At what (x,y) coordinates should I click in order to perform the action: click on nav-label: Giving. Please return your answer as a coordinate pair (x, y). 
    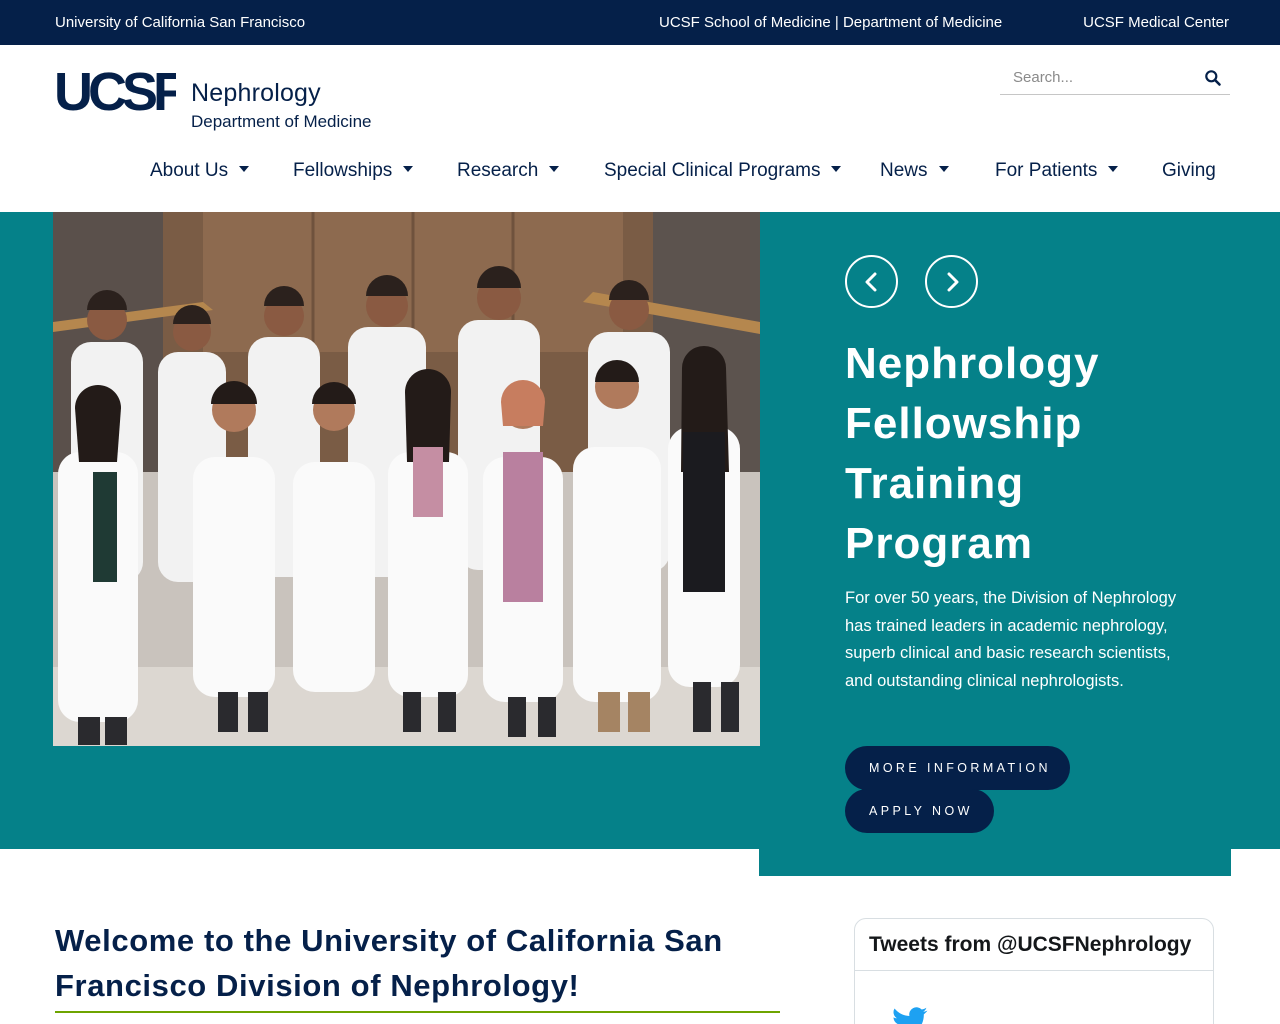
    Looking at the image, I should click on (1189, 170).